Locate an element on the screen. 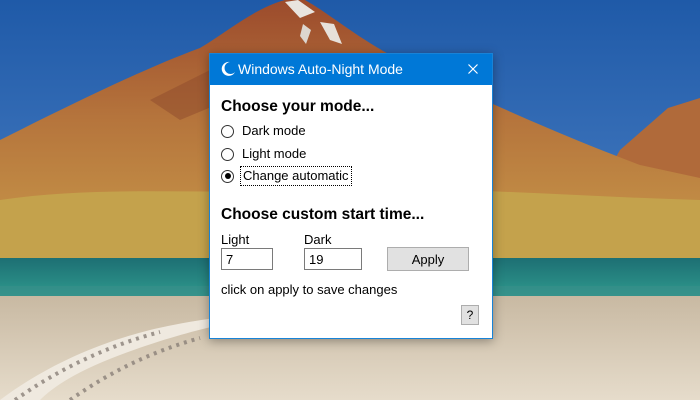  apply-button: Apply is located at coordinates (428, 259).